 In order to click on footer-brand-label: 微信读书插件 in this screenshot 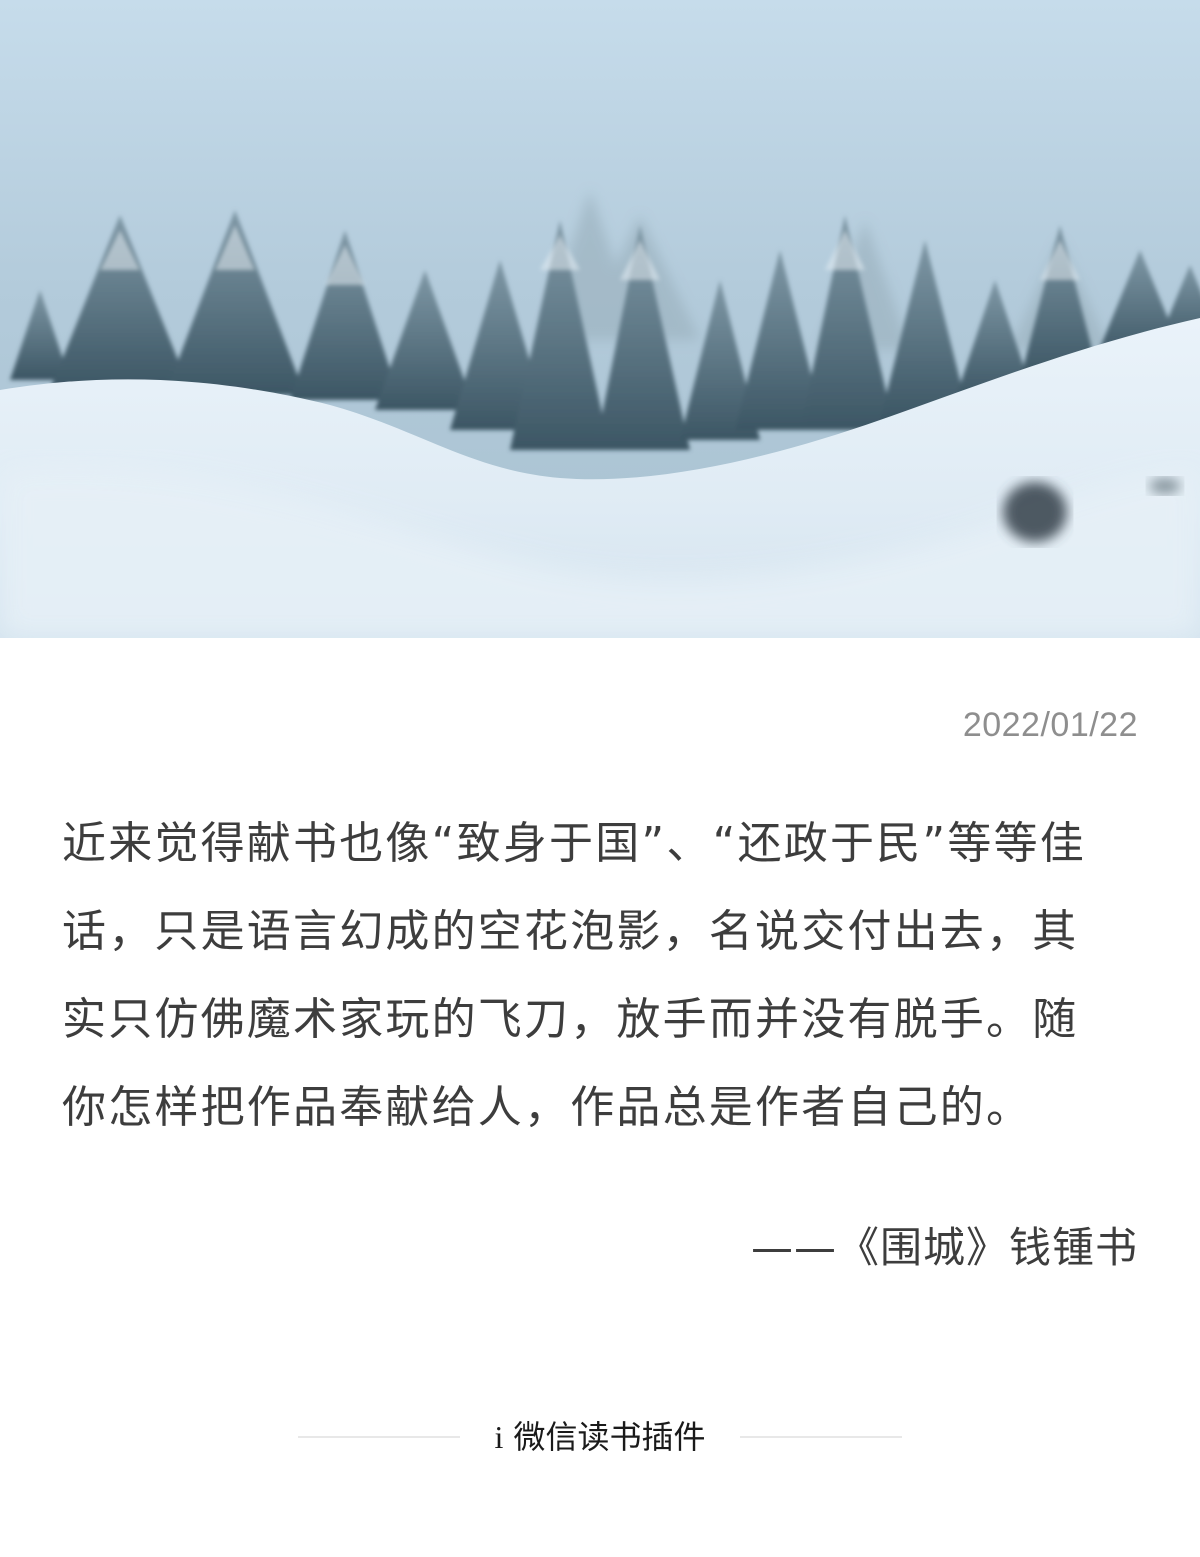, I will do `click(609, 1437)`.